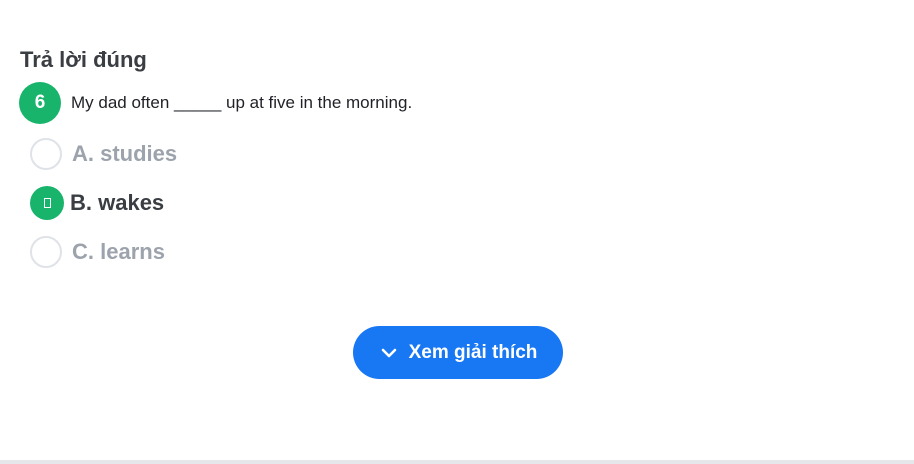 The image size is (914, 464). I want to click on chevron-down-icon, so click(389, 353).